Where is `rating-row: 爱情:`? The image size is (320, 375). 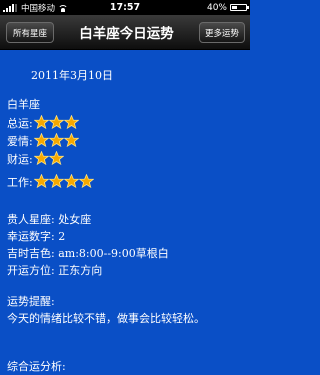
rating-row: 爱情: is located at coordinates (43, 140).